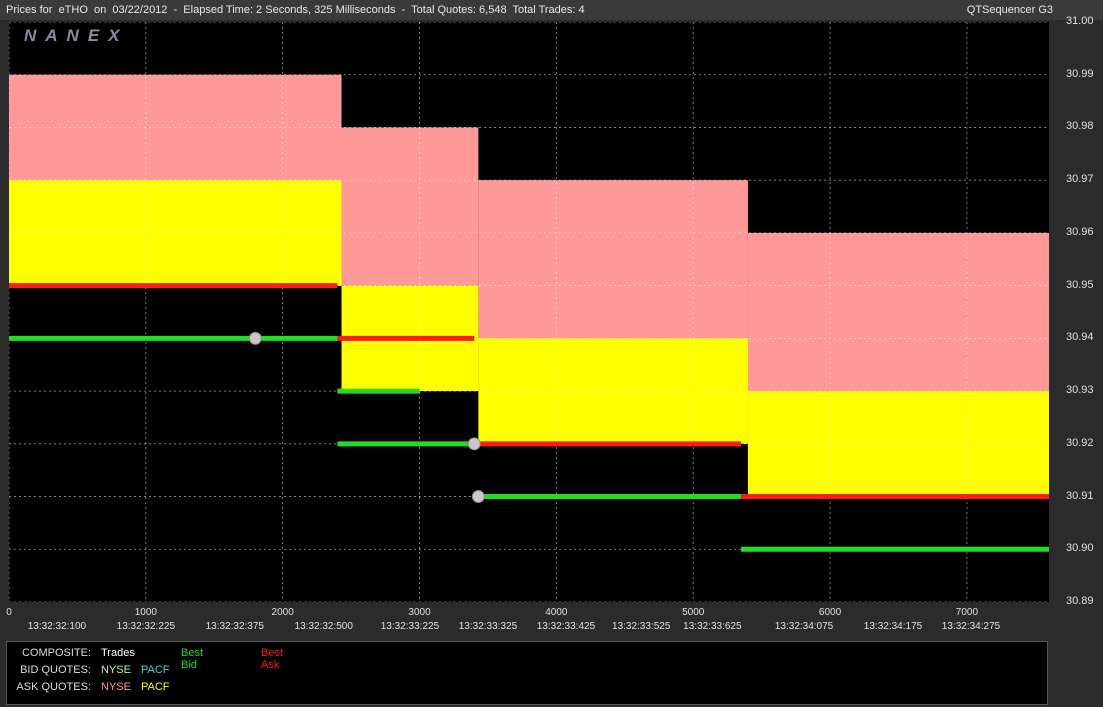  I want to click on time-tick-label: 13:32:34:275, so click(971, 626).